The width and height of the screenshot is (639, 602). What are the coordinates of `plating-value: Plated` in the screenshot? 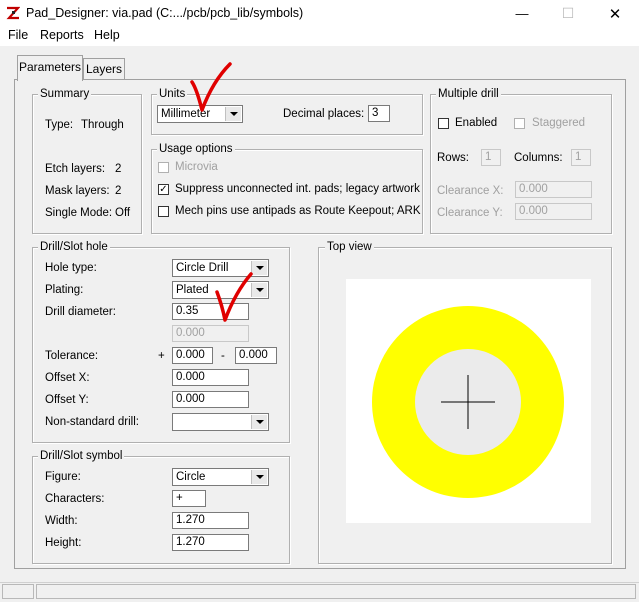 It's located at (192, 290).